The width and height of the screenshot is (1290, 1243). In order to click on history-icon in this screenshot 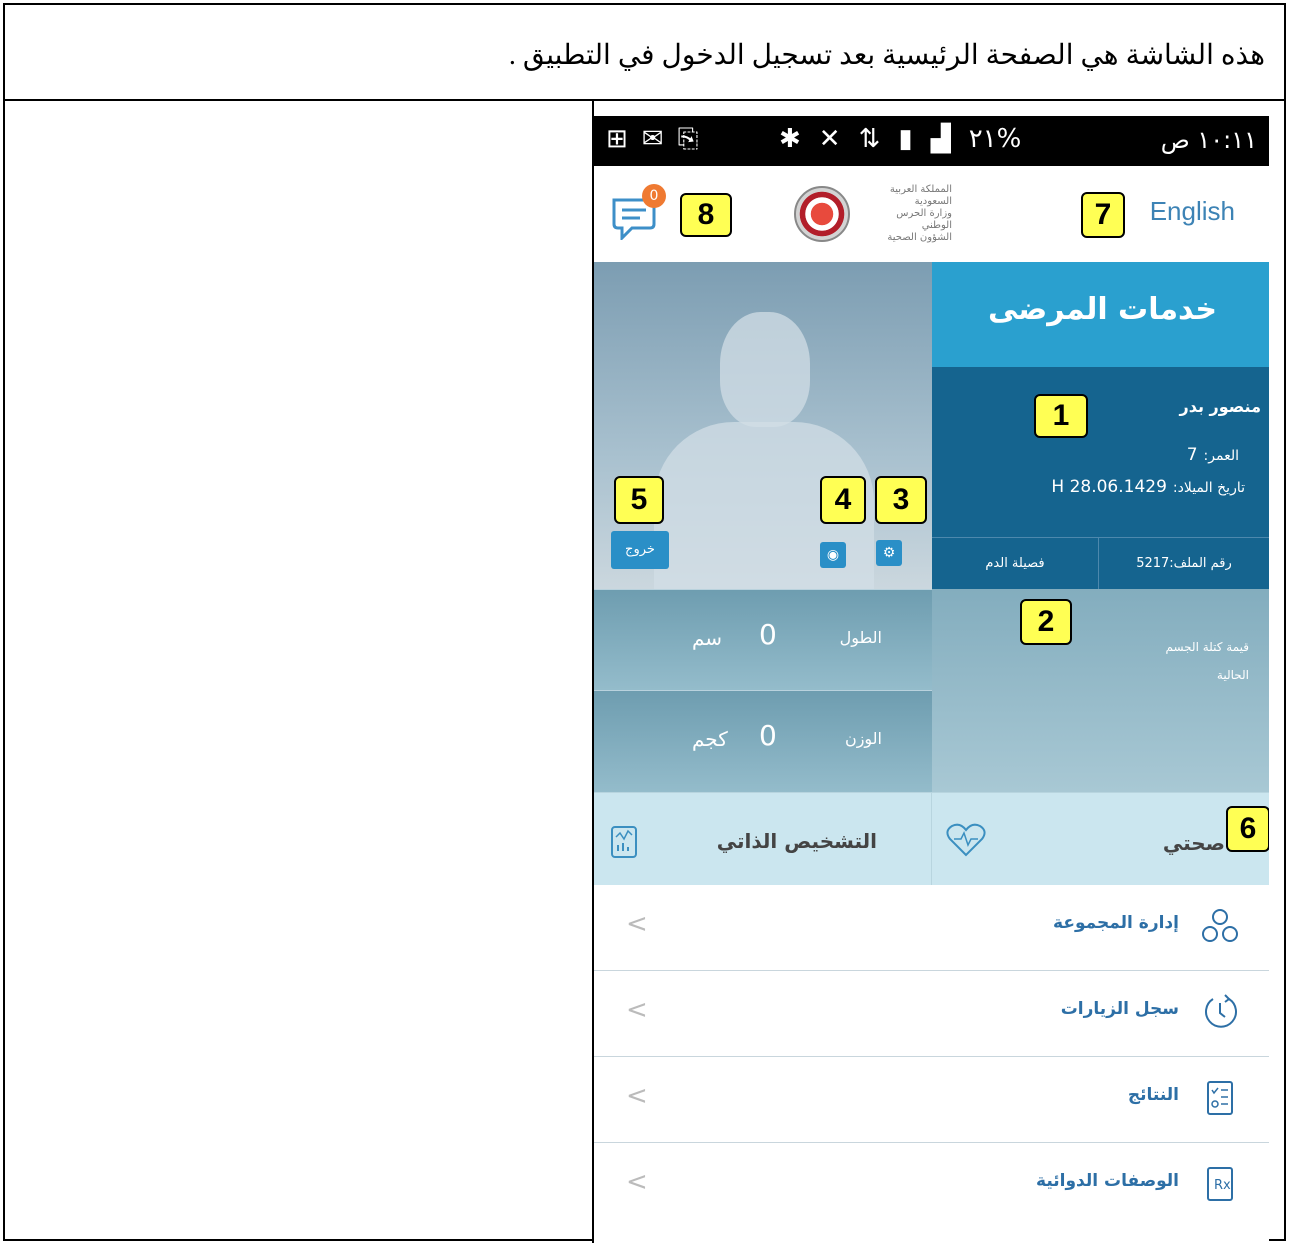, I will do `click(1221, 1011)`.